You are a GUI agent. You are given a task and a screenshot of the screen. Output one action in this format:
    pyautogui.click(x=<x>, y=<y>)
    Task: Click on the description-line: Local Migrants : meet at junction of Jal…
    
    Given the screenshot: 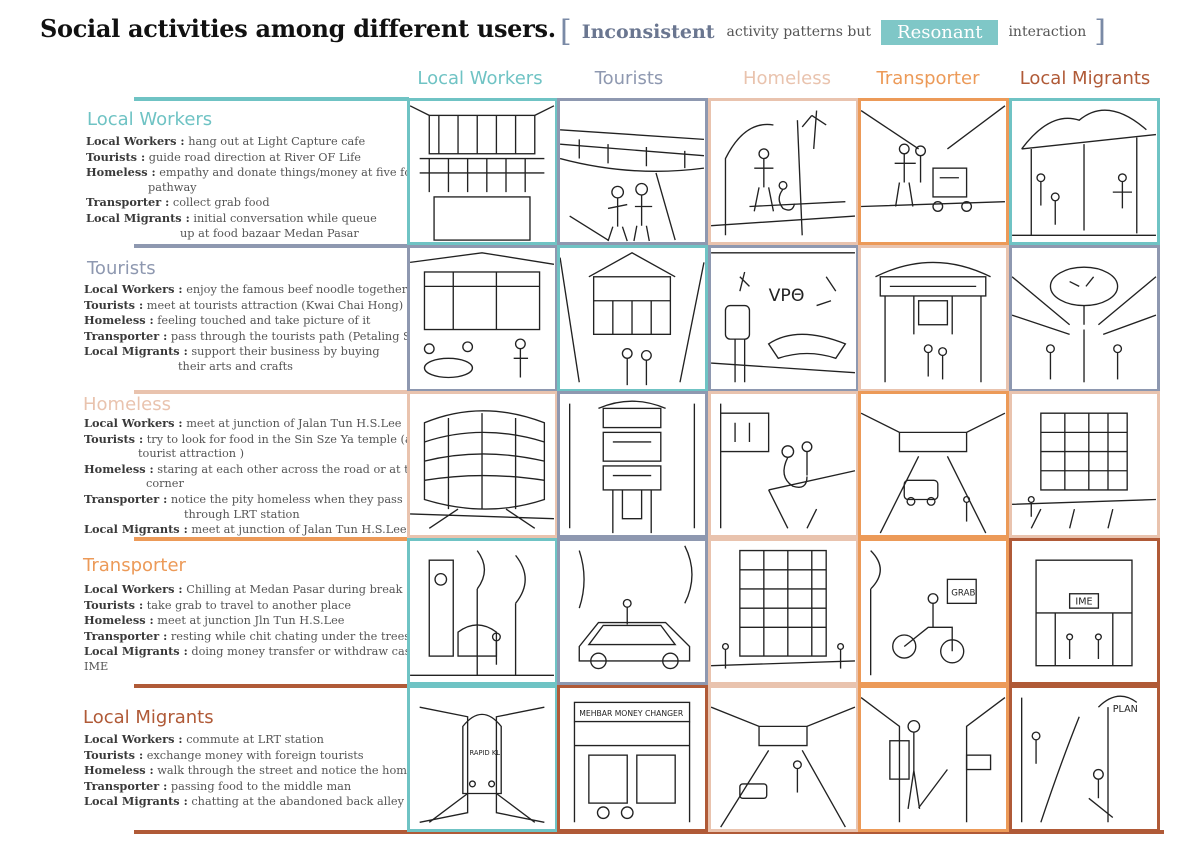 What is the action you would take?
    pyautogui.click(x=245, y=529)
    